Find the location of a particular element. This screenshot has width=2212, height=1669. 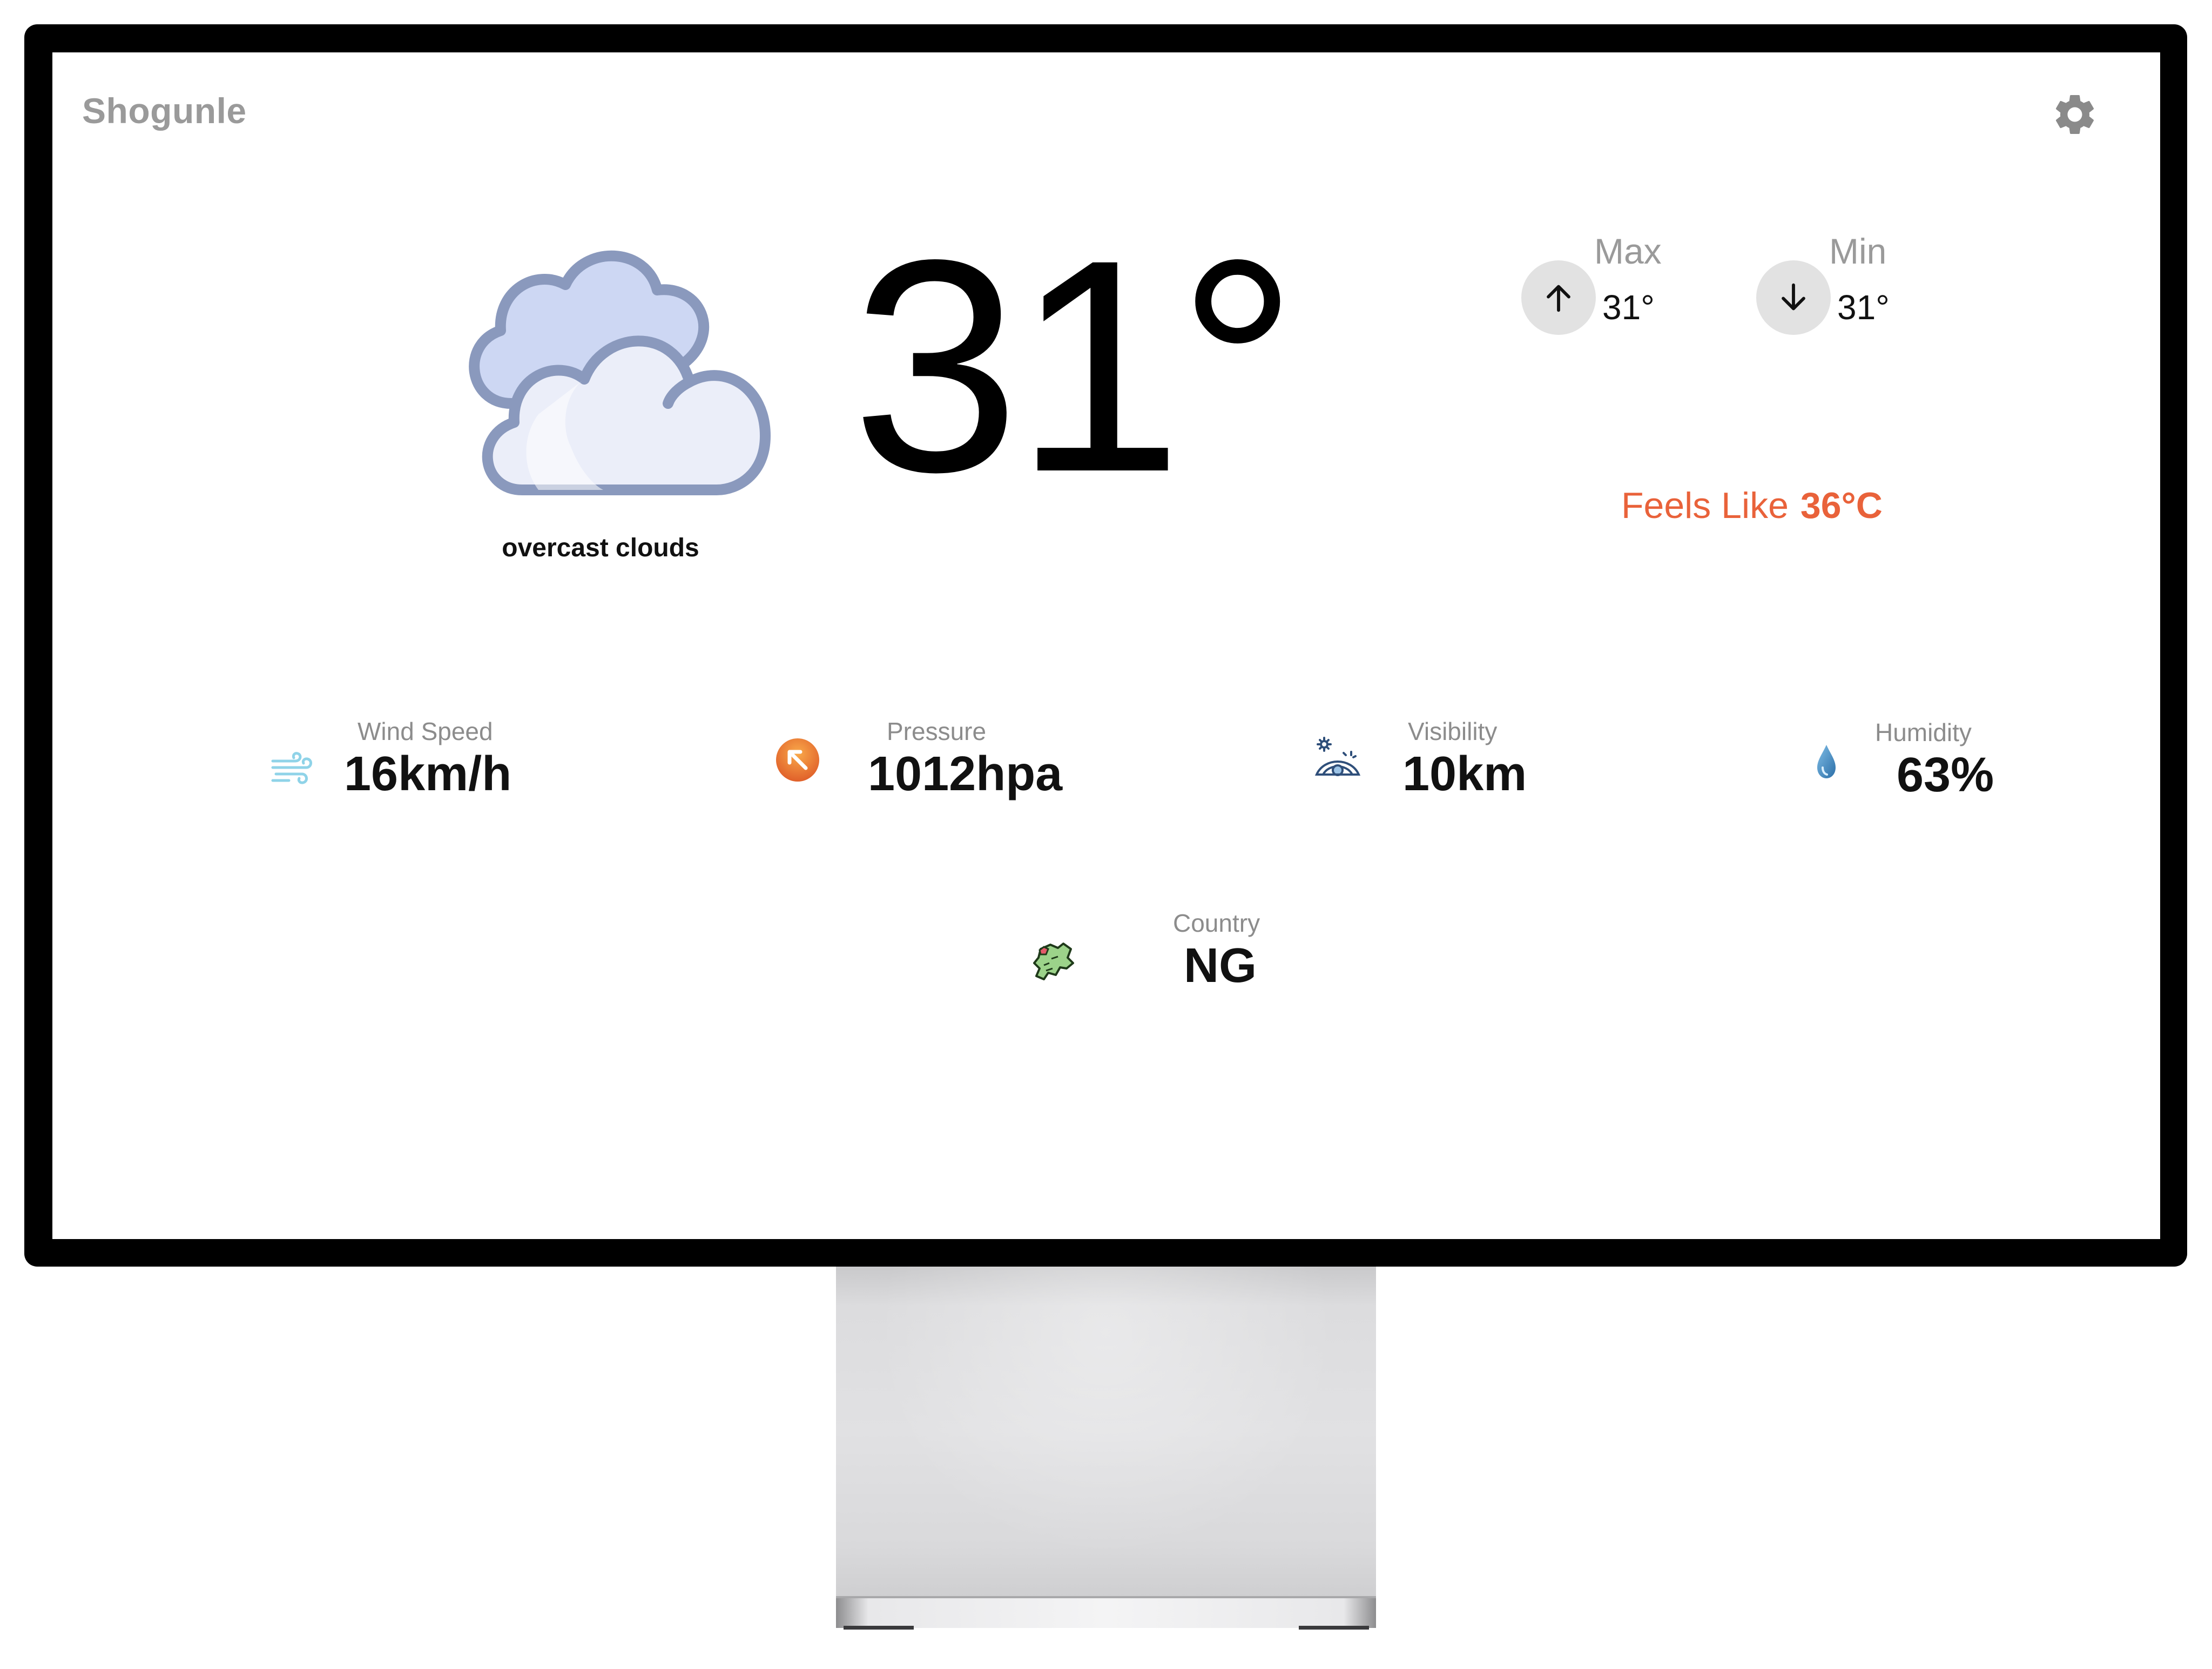

monitor-stand-neck is located at coordinates (1106, 1431).